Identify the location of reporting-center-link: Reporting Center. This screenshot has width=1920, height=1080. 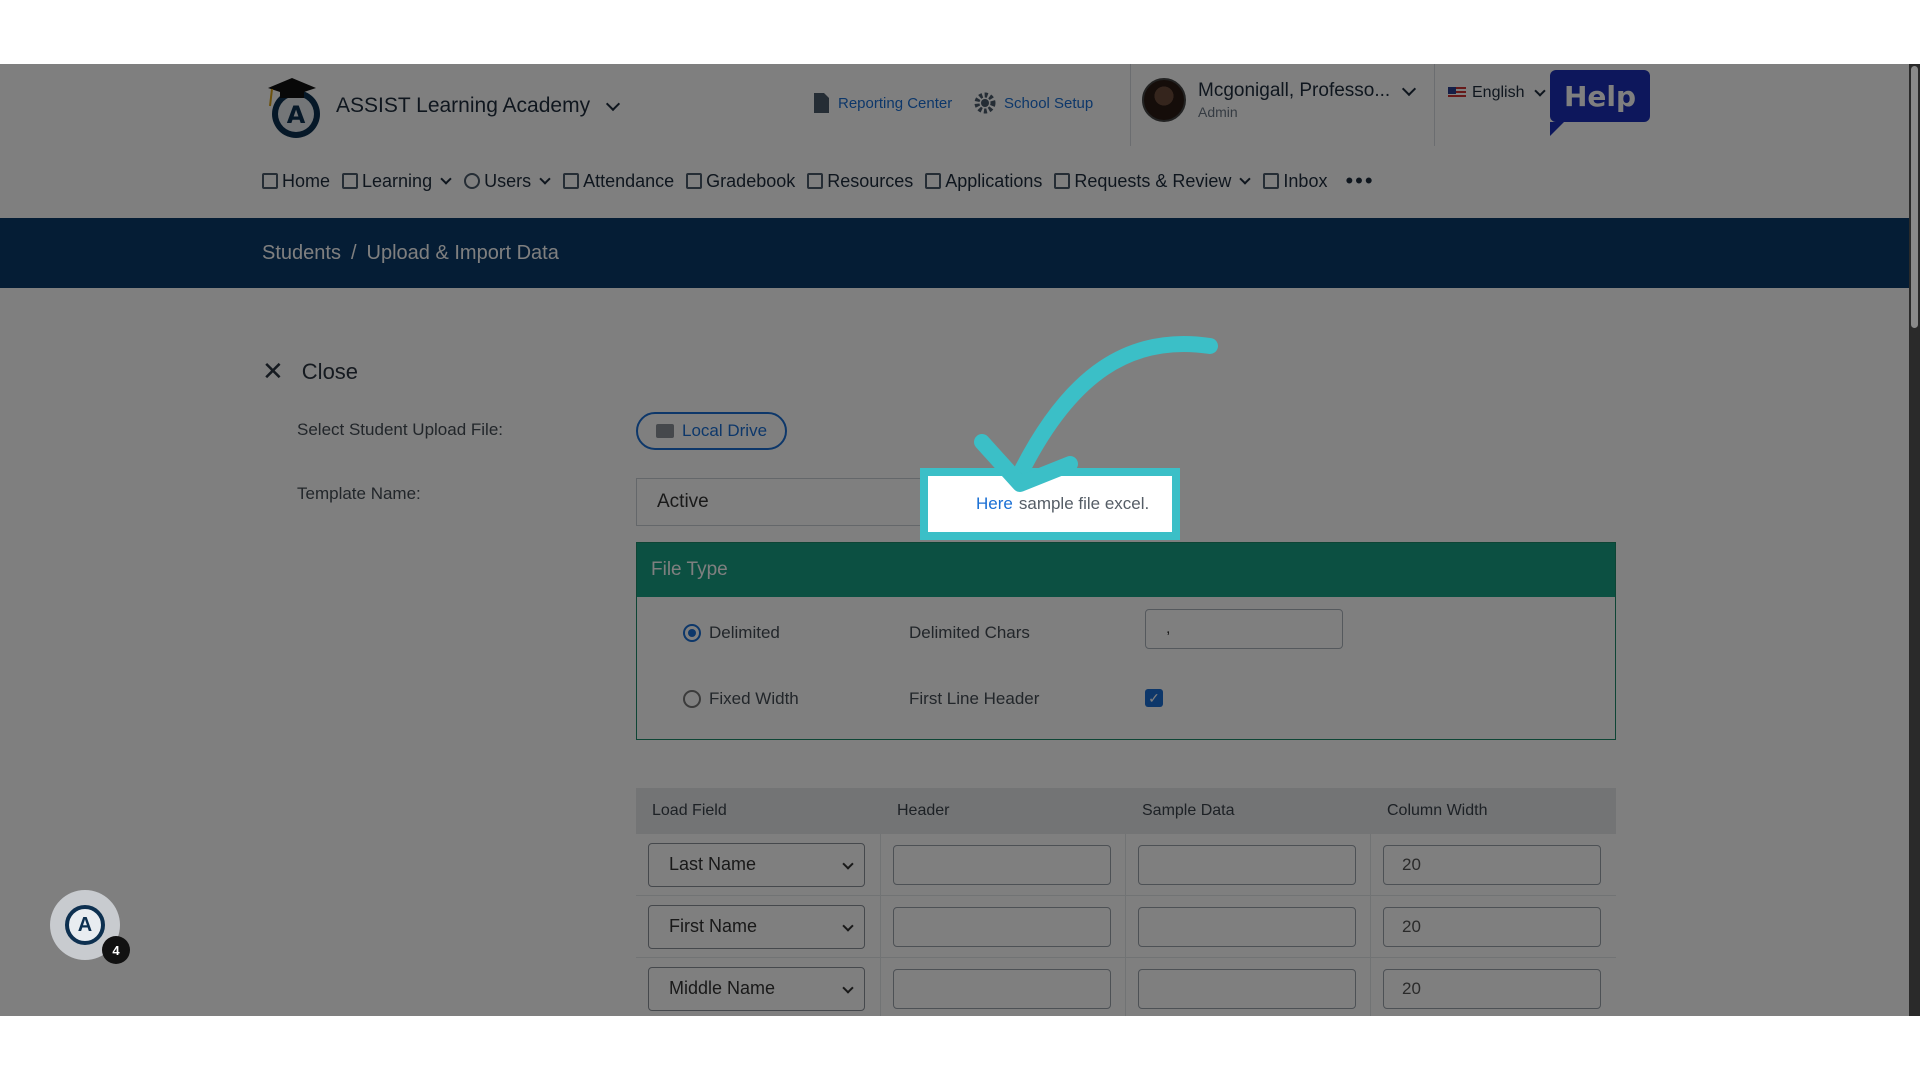
(882, 103).